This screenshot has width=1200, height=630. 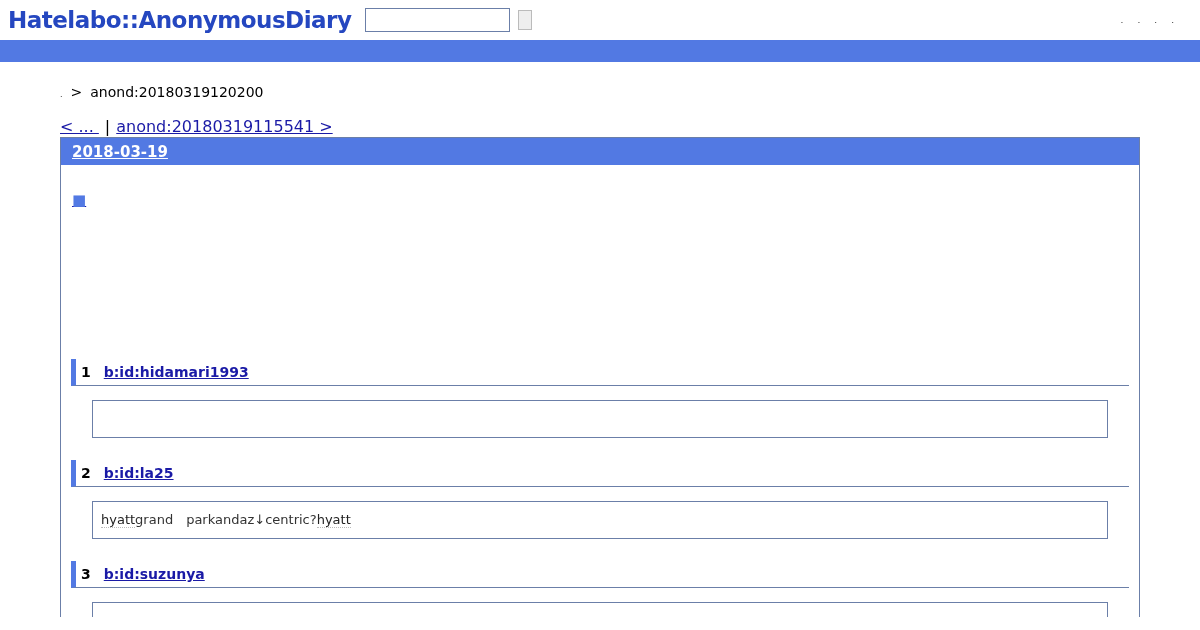 I want to click on comment-number: 1, so click(x=86, y=372).